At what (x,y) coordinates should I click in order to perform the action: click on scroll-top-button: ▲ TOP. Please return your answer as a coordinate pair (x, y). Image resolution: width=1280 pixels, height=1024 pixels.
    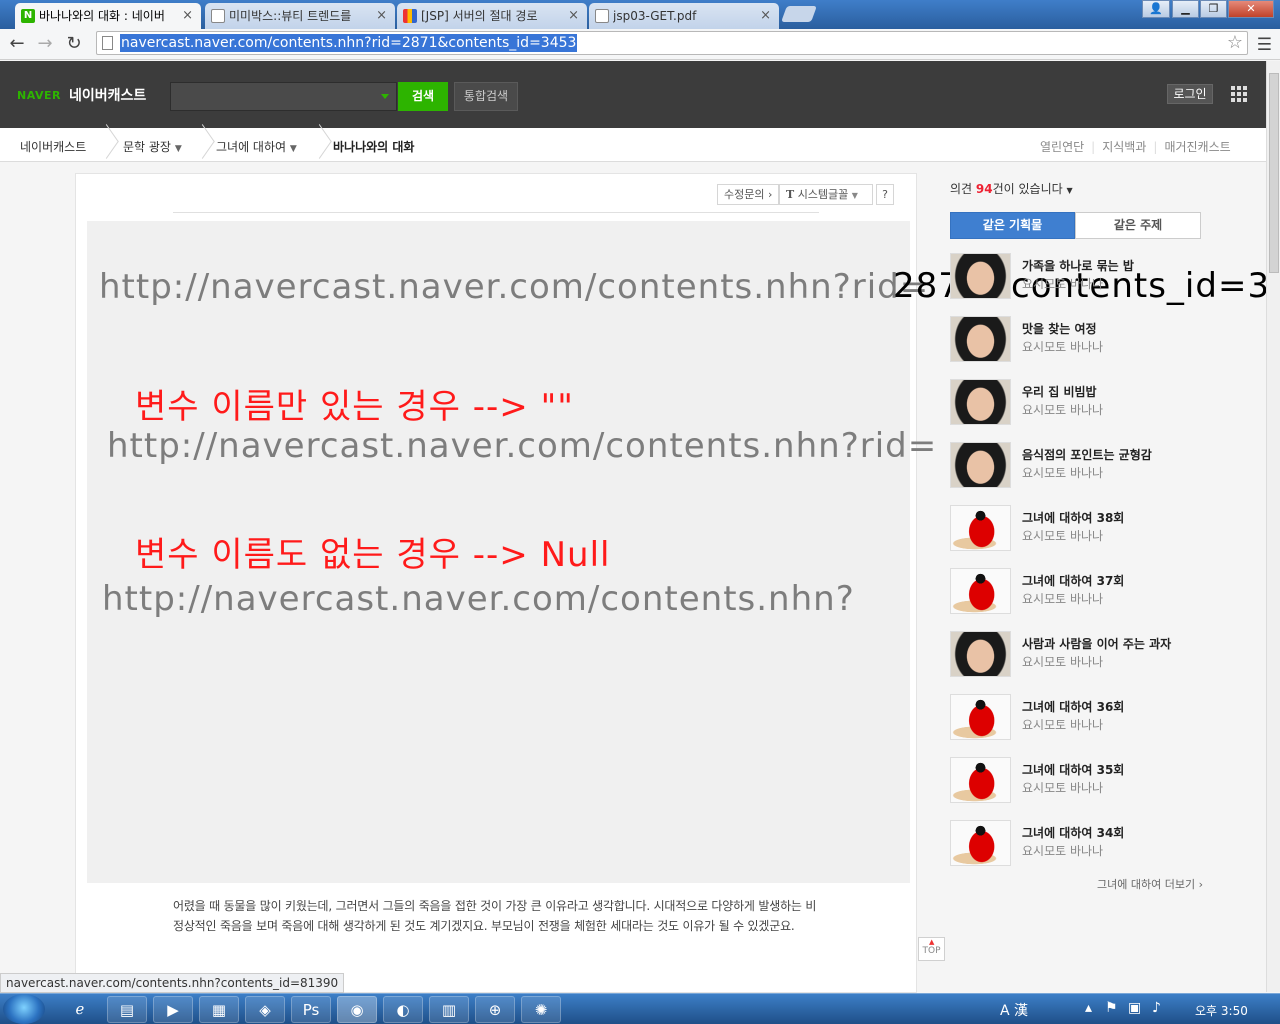
    Looking at the image, I should click on (931, 949).